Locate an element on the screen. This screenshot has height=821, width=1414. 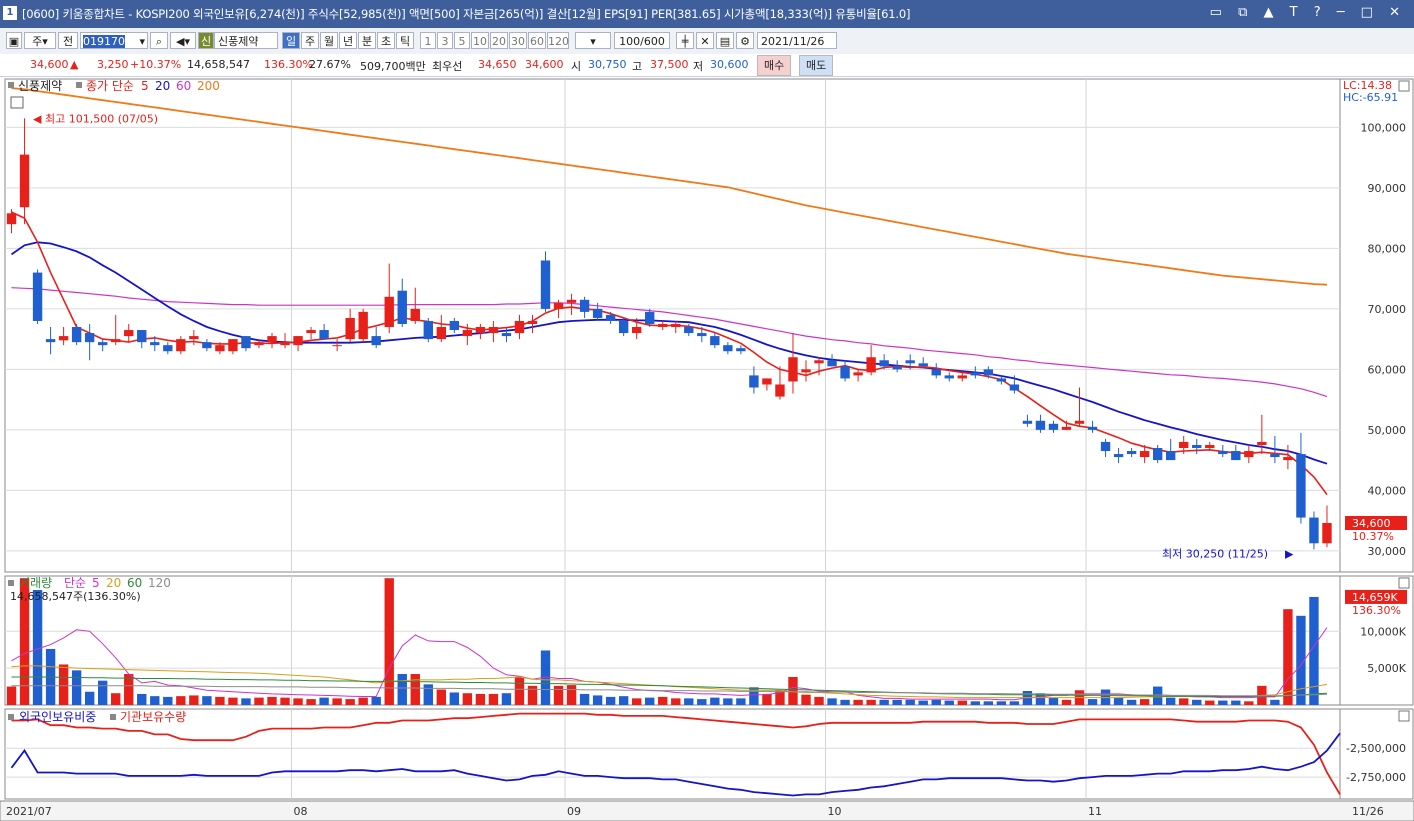
count-field: 100/600 is located at coordinates (642, 40).